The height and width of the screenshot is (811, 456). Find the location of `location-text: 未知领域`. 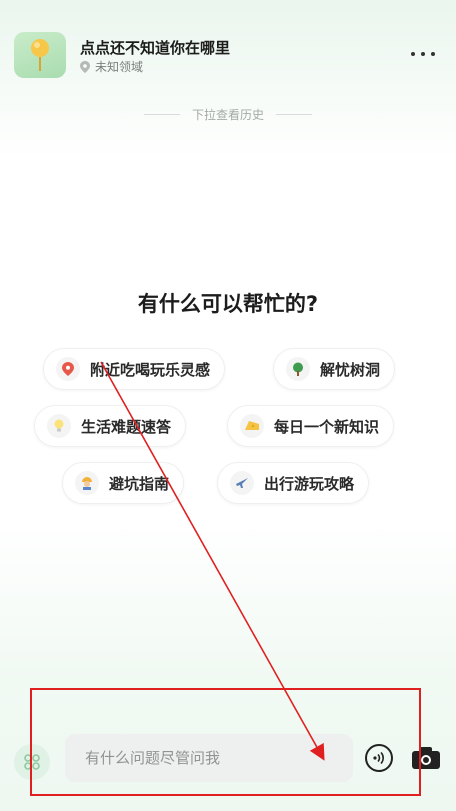

location-text: 未知领域 is located at coordinates (119, 67).